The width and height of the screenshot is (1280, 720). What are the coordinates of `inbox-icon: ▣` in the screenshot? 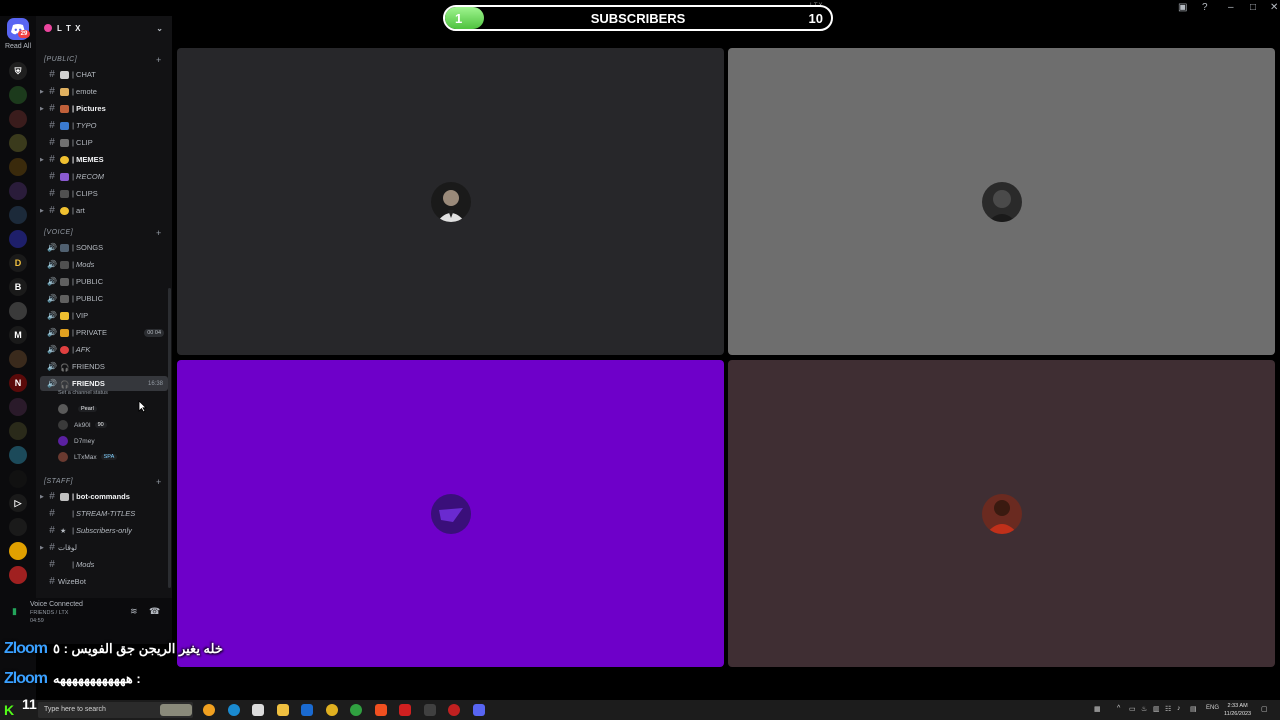 It's located at (1182, 7).